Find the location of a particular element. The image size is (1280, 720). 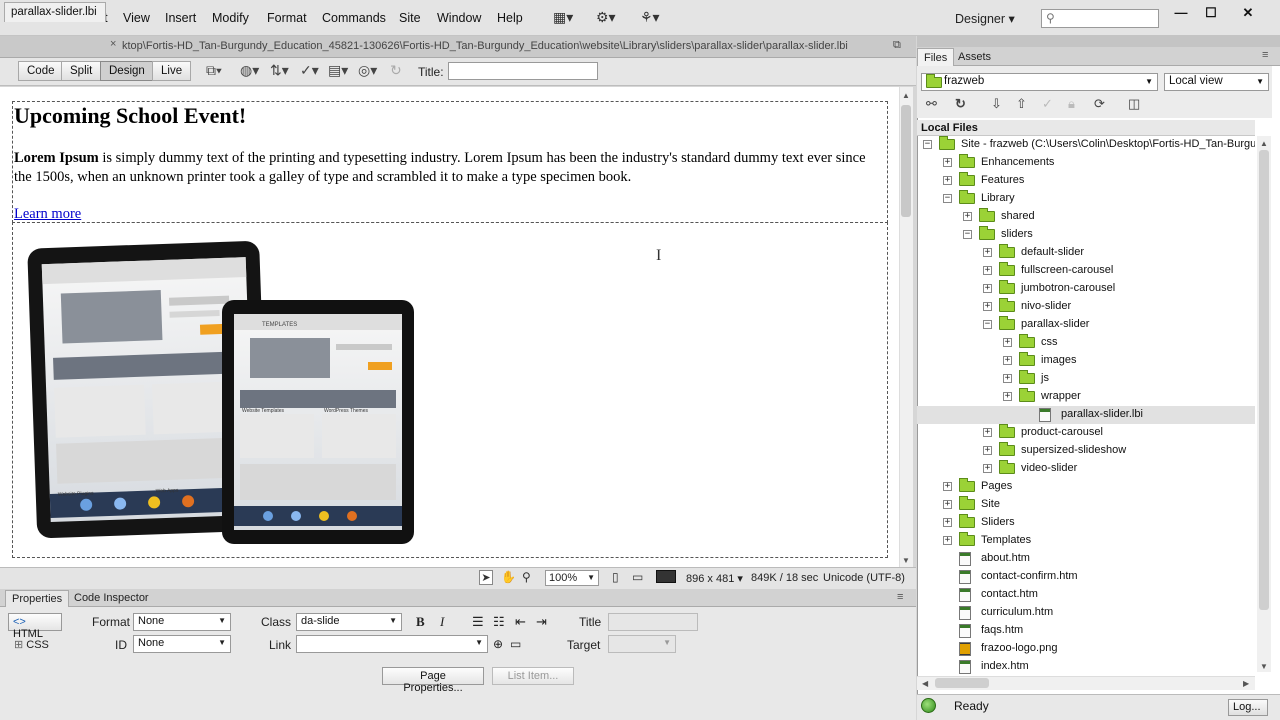

code-view-button: Code is located at coordinates (41, 71).